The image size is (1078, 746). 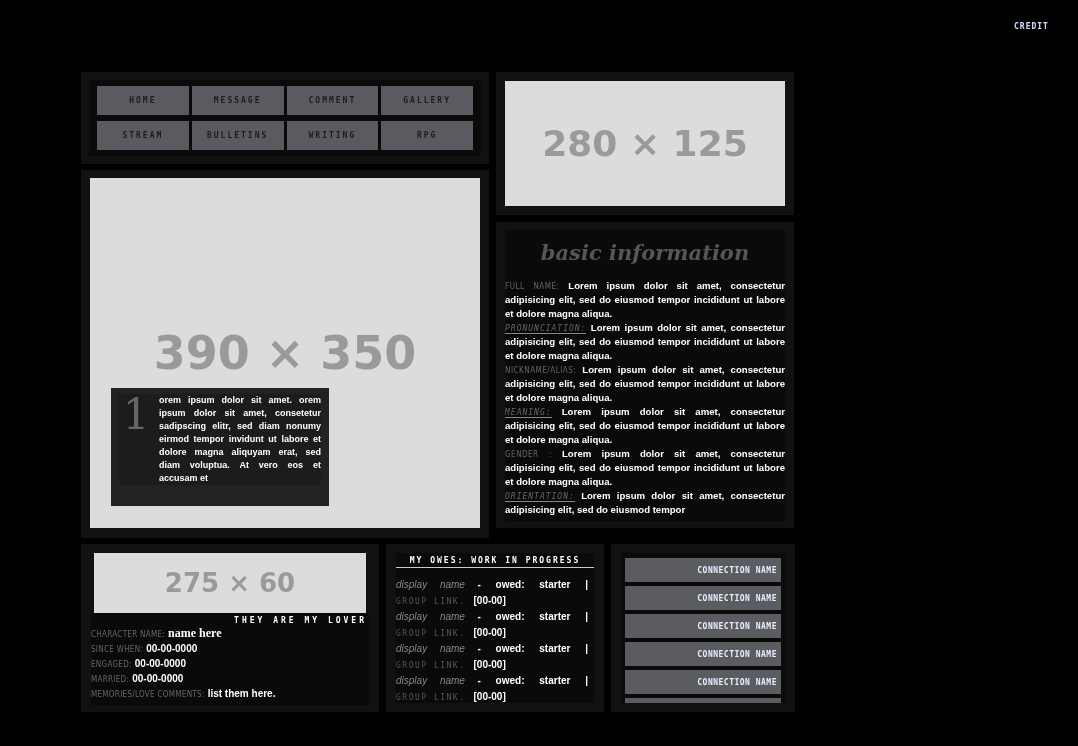 What do you see at coordinates (645, 503) in the screenshot?
I see `info-paragraph: ORIENTATION: Lorem ipsum dolor sit amet, consectetur adipisicing elit, sed do eiusmod tempor` at bounding box center [645, 503].